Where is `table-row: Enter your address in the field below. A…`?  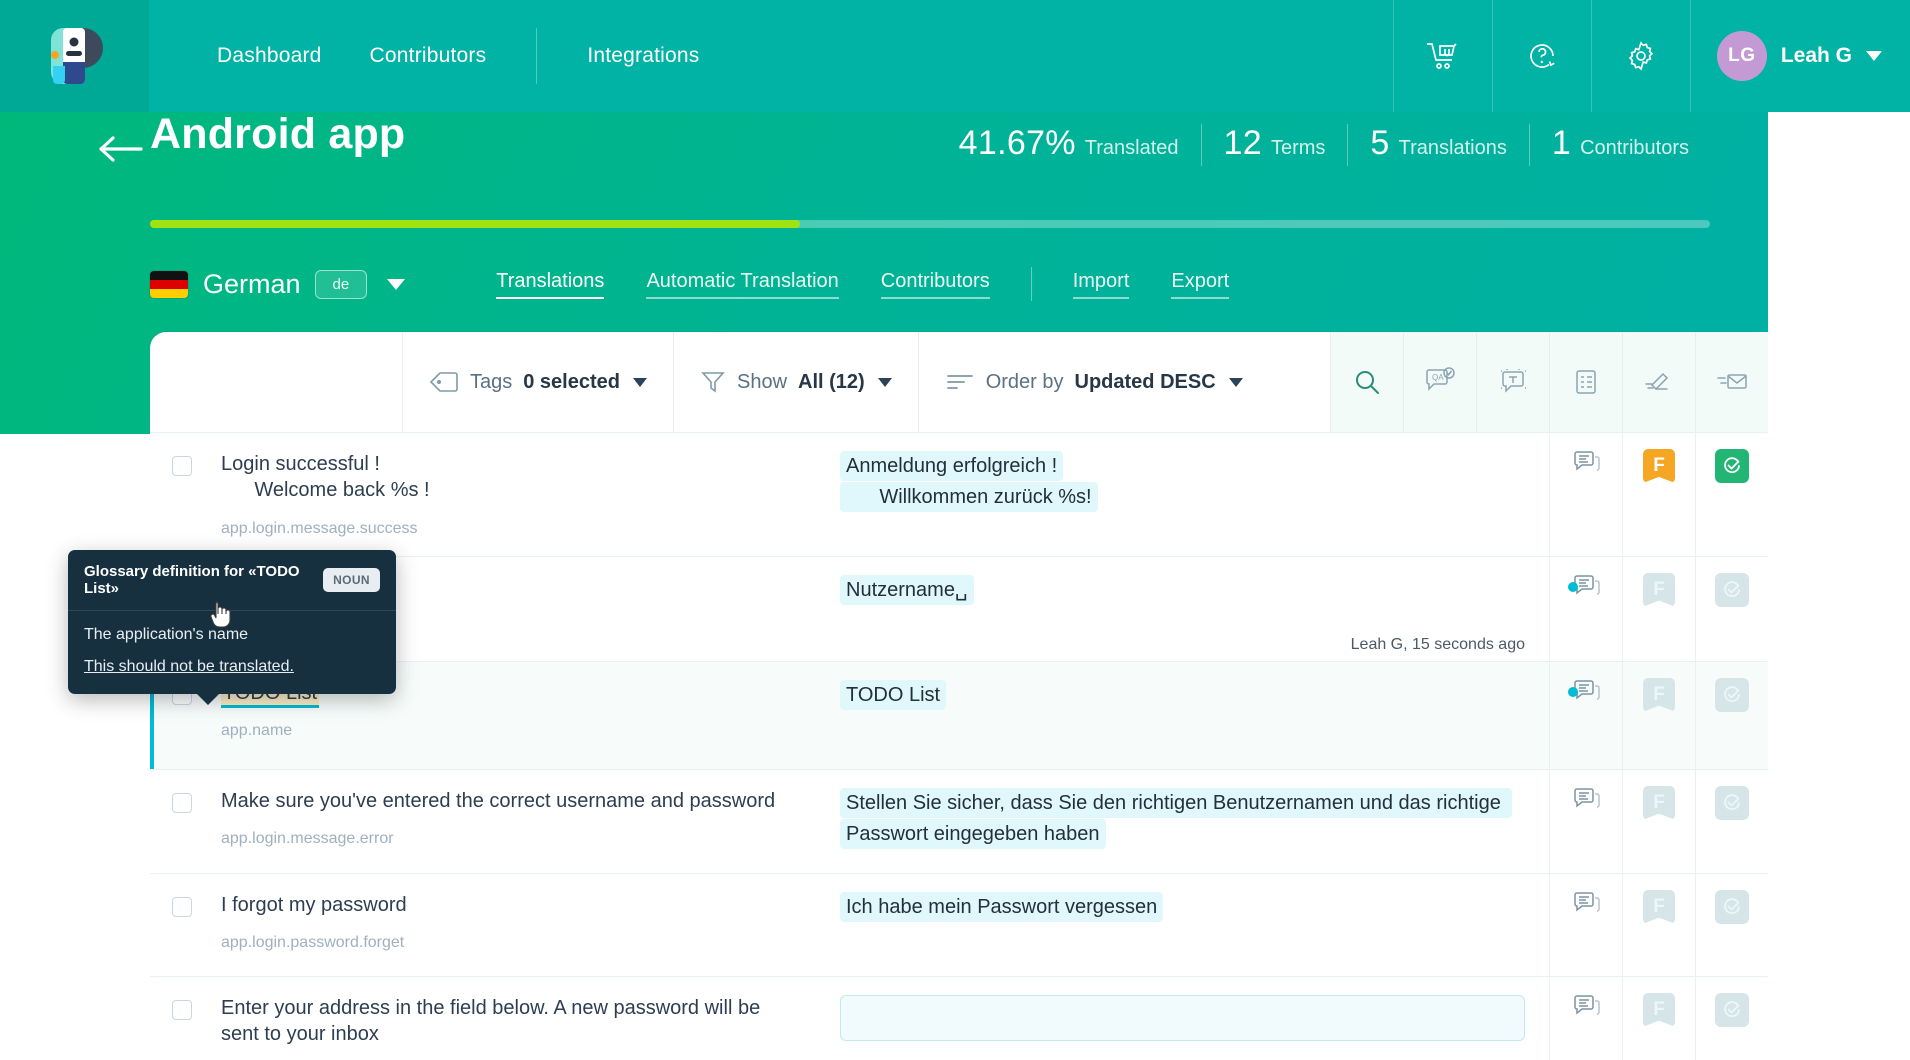
table-row: Enter your address in the field below. A… is located at coordinates (959, 1017).